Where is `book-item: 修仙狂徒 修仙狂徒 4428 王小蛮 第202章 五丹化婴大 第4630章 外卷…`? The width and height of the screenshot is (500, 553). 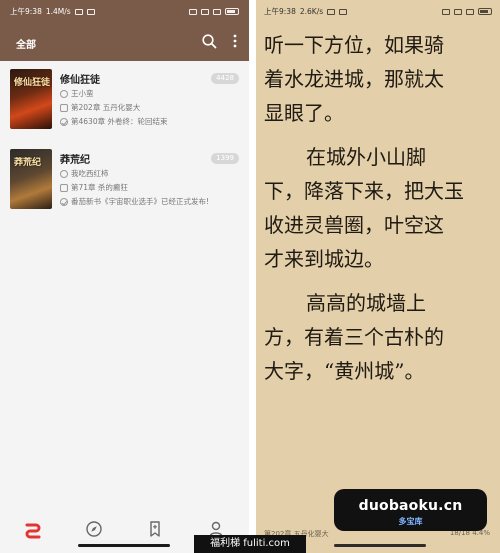 book-item: 修仙狂徒 修仙狂徒 4428 王小蛮 第202章 五丹化婴大 第4630章 外卷… is located at coordinates (124, 101).